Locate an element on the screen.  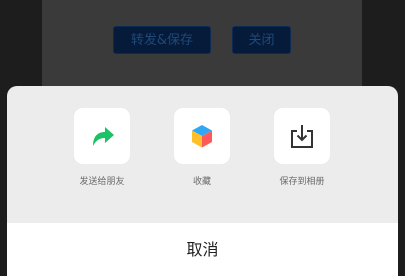
favorites-label: 收藏 is located at coordinates (201, 182).